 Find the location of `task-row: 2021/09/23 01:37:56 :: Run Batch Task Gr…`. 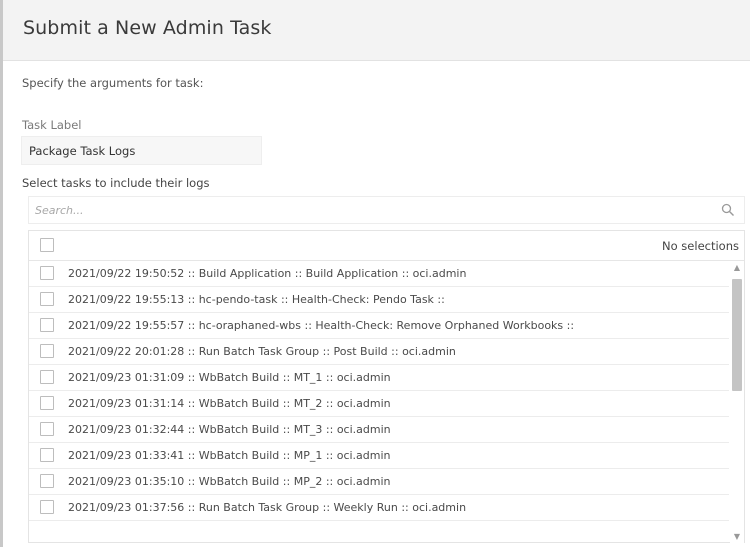

task-row: 2021/09/23 01:37:56 :: Run Batch Task Gr… is located at coordinates (379, 508).